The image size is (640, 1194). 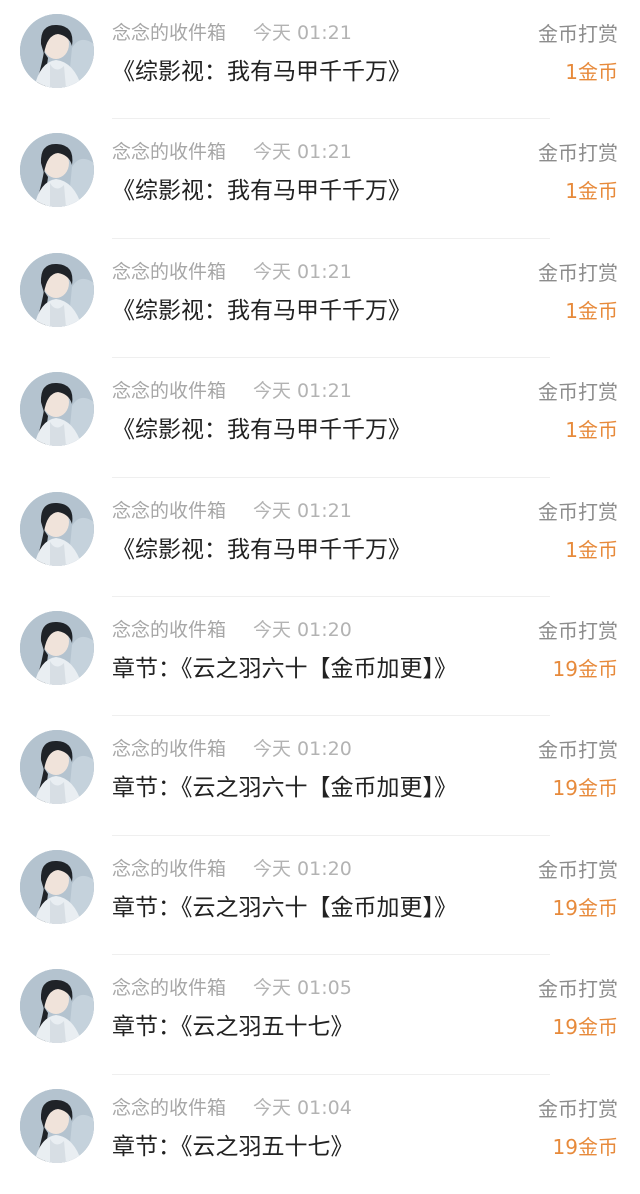 I want to click on list-item: 念念的收件箱 今天 01:05 章节：《云之羽五十七》 金币打赏 19金币, so click(x=320, y=1015).